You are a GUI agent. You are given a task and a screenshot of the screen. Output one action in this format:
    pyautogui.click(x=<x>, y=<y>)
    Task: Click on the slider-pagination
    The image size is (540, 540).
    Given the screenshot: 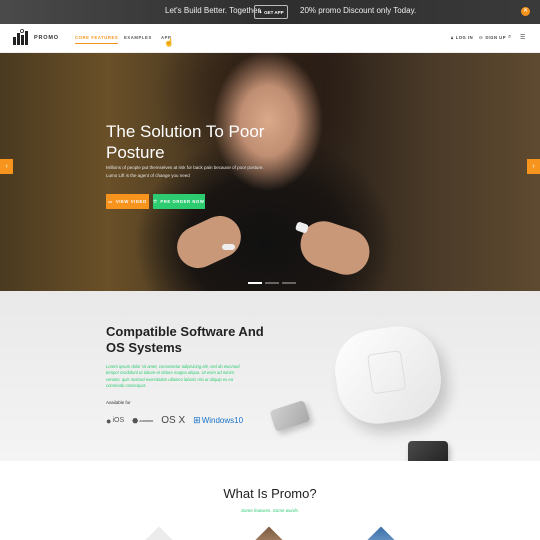 What is the action you would take?
    pyautogui.click(x=272, y=283)
    